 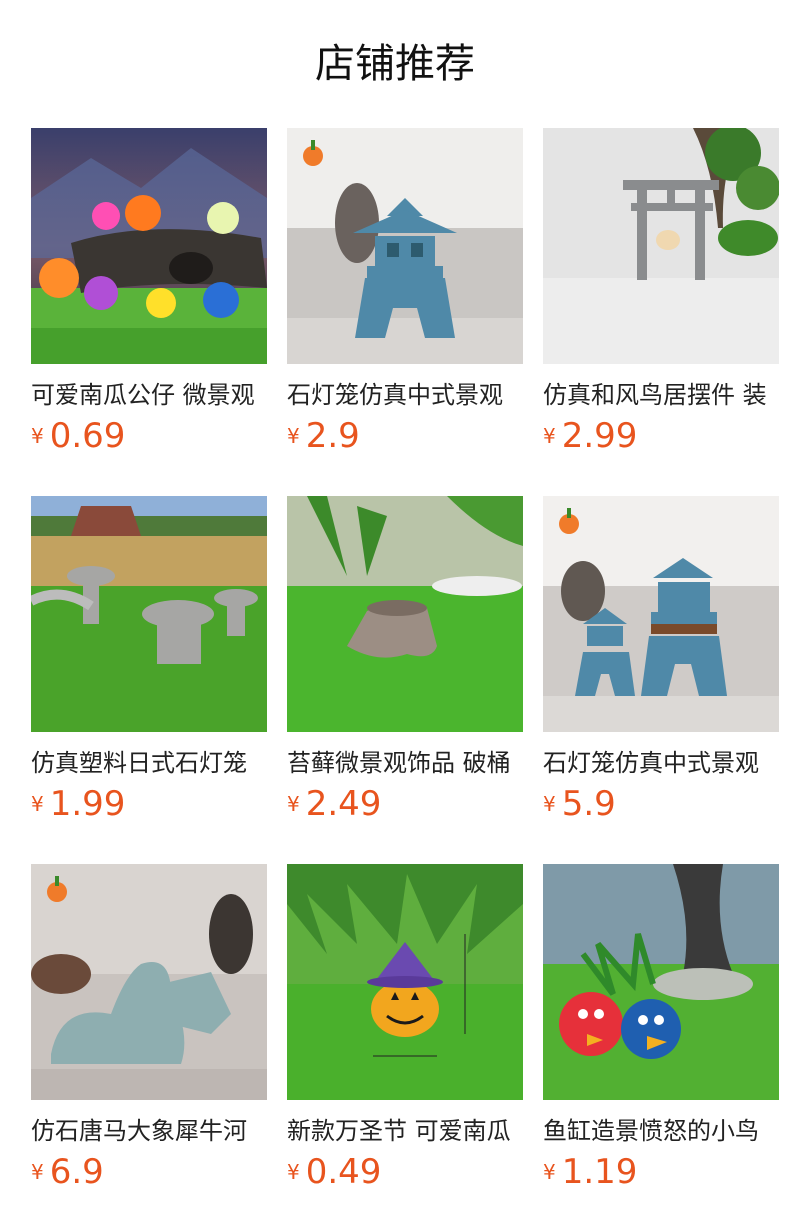 I want to click on page-title: 店铺推荐, so click(x=395, y=64).